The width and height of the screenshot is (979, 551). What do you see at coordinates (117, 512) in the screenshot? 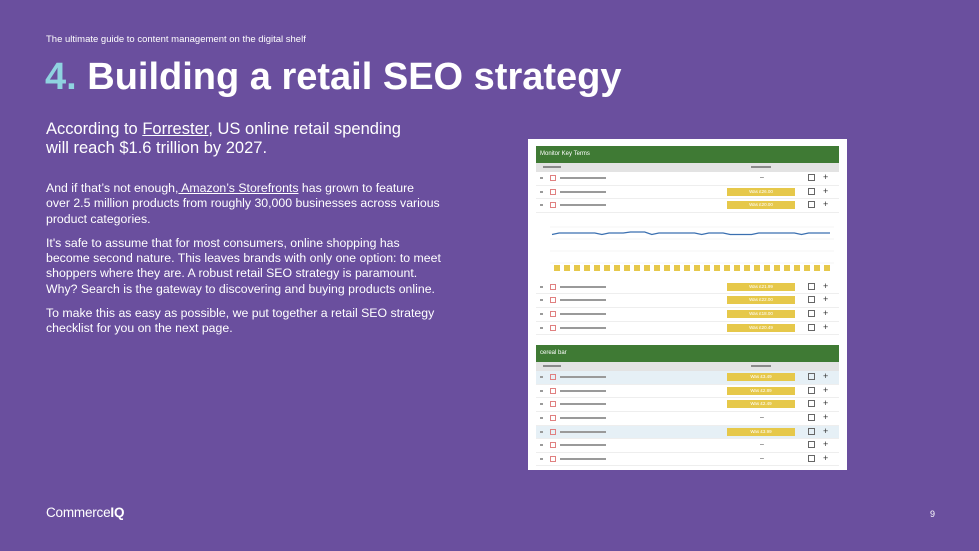
I see `logo-bold: IQ` at bounding box center [117, 512].